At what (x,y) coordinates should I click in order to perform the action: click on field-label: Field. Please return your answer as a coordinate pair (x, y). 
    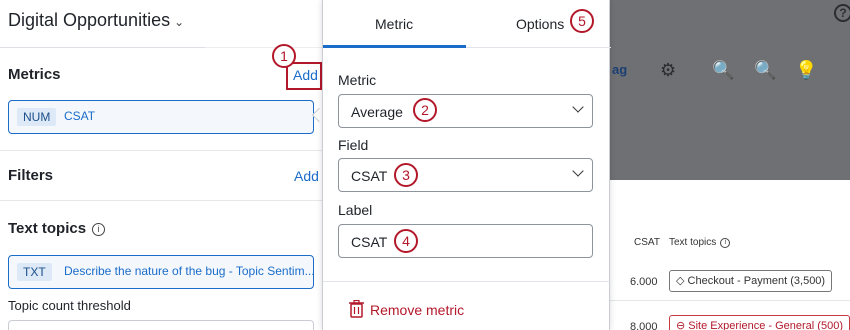
    Looking at the image, I should click on (353, 145).